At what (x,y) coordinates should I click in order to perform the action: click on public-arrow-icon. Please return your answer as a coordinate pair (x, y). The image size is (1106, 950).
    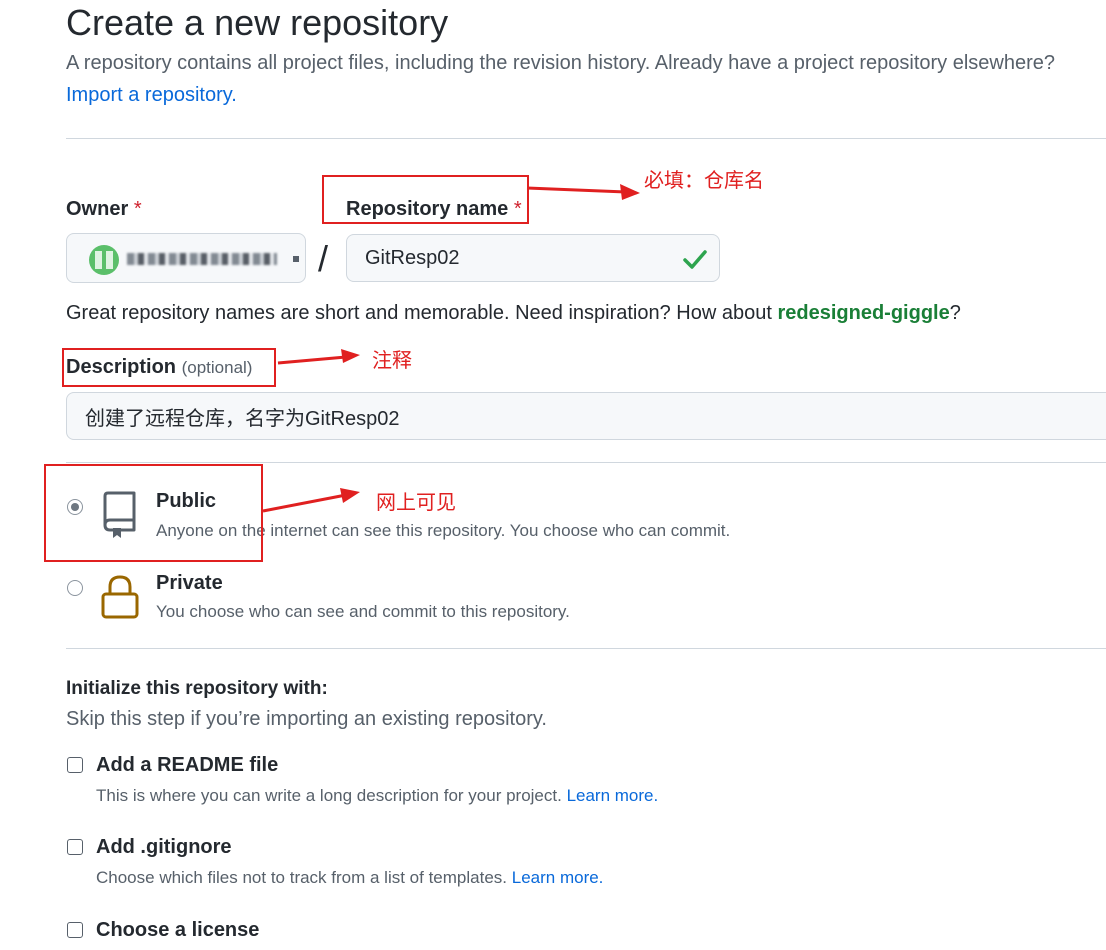
    Looking at the image, I should click on (311, 500).